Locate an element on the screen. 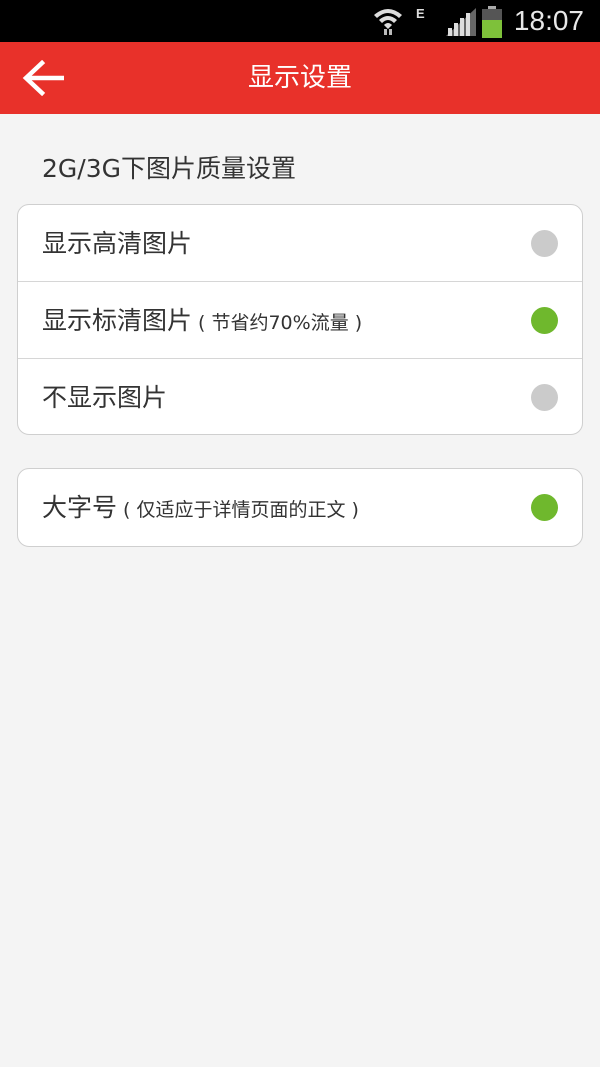 This screenshot has height=1067, width=600. toggle-indicator-on is located at coordinates (544, 507).